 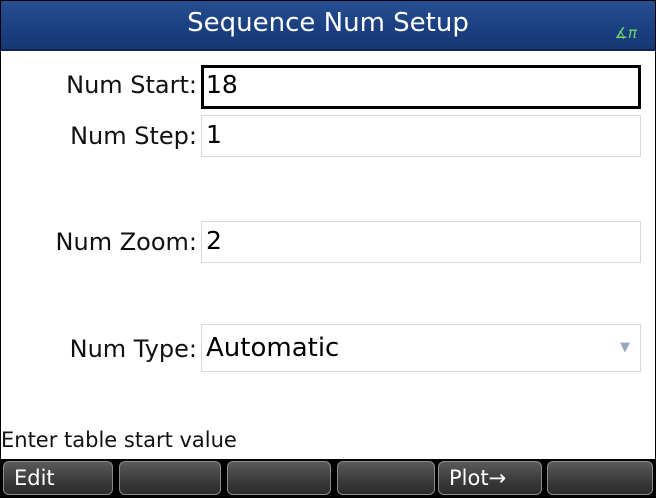 I want to click on softkey-menu: Edit Plot→, so click(x=328, y=478).